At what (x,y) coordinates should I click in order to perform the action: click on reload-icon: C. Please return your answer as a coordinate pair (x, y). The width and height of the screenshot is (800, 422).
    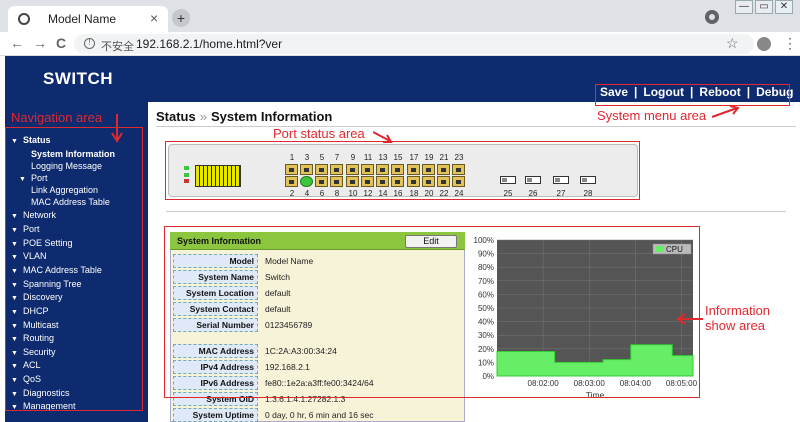
    Looking at the image, I should click on (61, 43).